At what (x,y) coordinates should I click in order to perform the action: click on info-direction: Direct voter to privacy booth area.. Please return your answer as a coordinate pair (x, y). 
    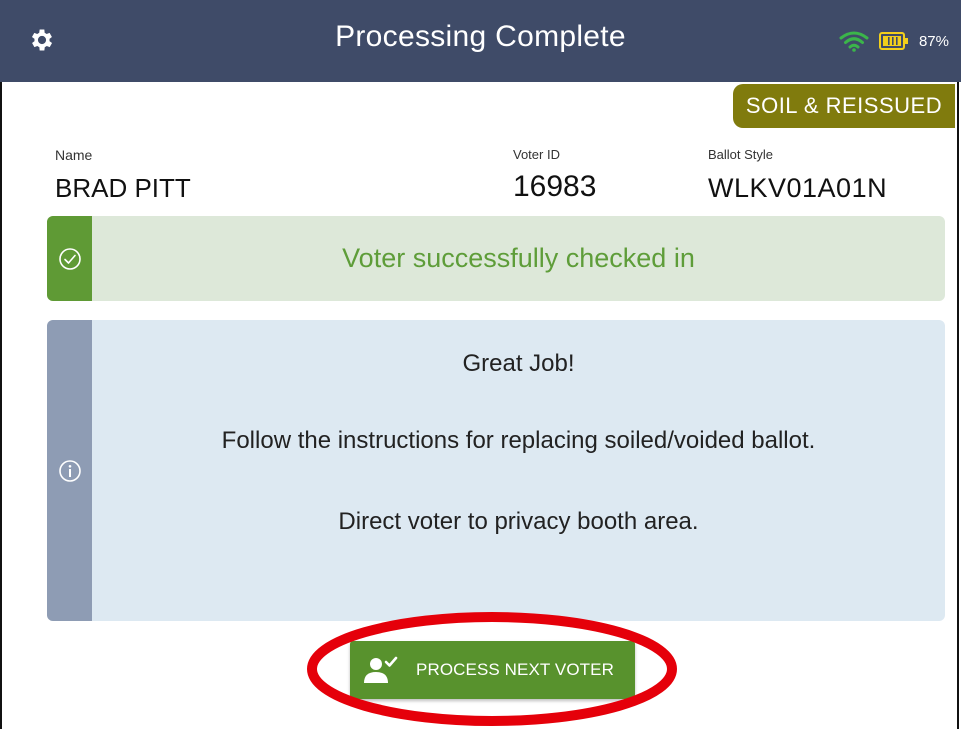
    Looking at the image, I should click on (518, 521).